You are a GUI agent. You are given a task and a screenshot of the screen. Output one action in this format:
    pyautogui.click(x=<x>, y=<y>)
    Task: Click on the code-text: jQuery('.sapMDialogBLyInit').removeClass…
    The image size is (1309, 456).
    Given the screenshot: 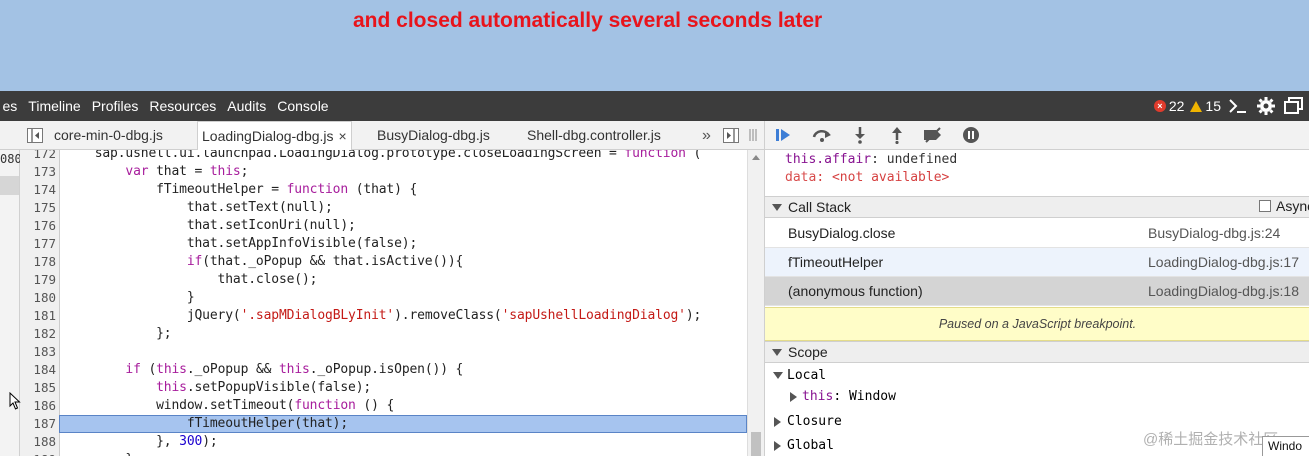 What is the action you would take?
    pyautogui.click(x=383, y=316)
    